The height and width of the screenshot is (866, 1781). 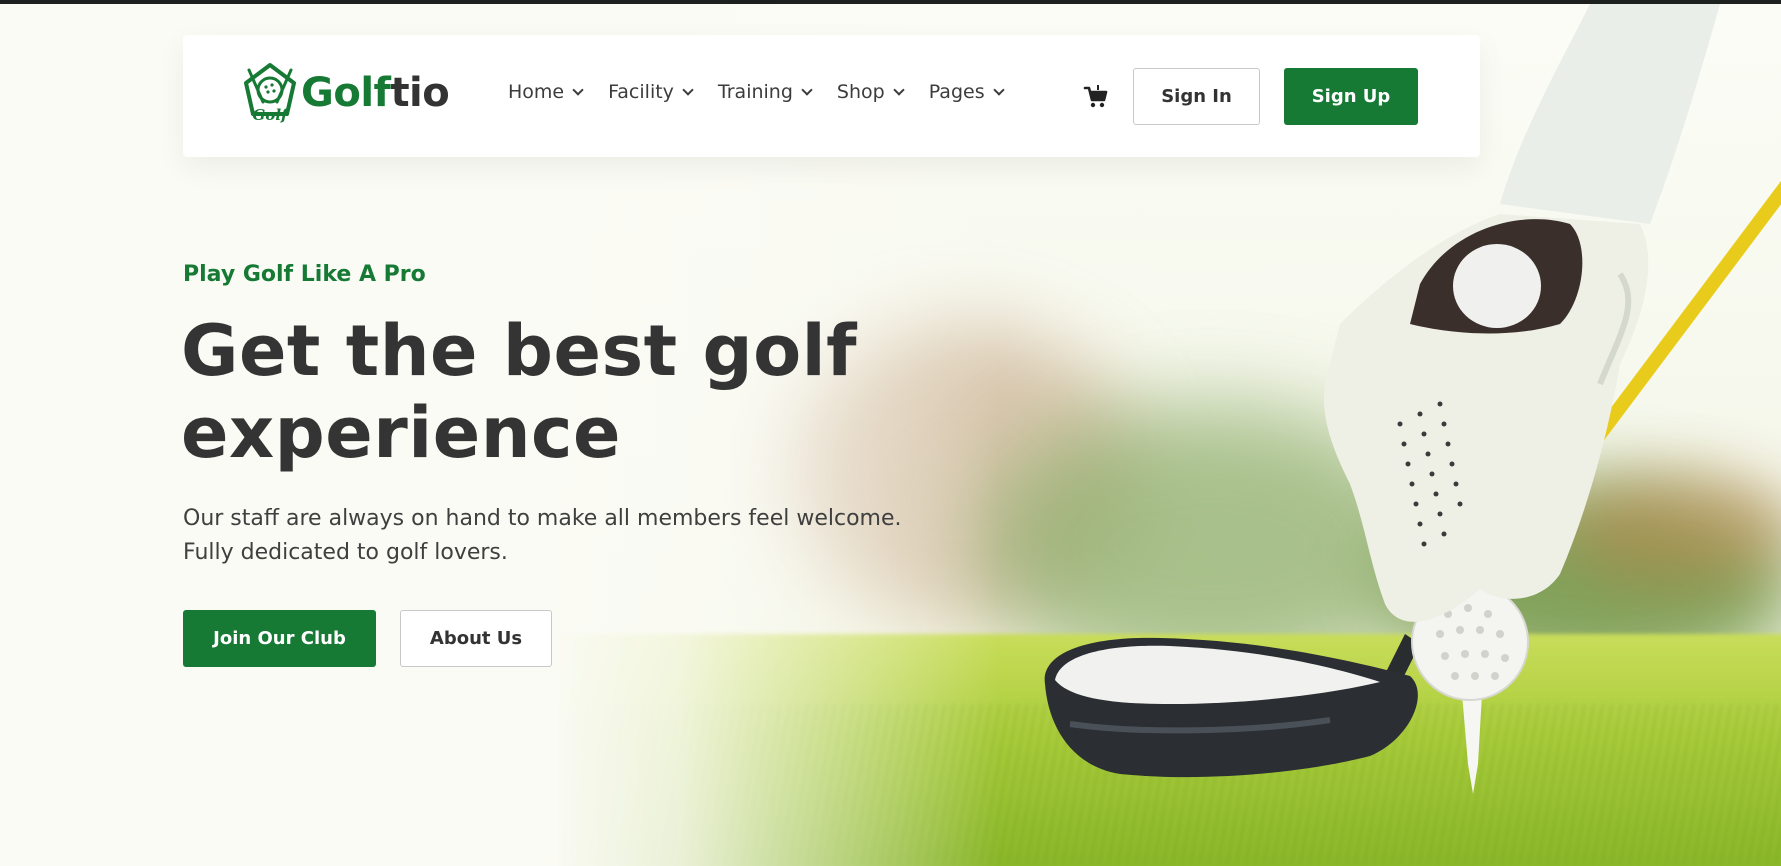 I want to click on nav-item-home: Home, so click(x=546, y=92).